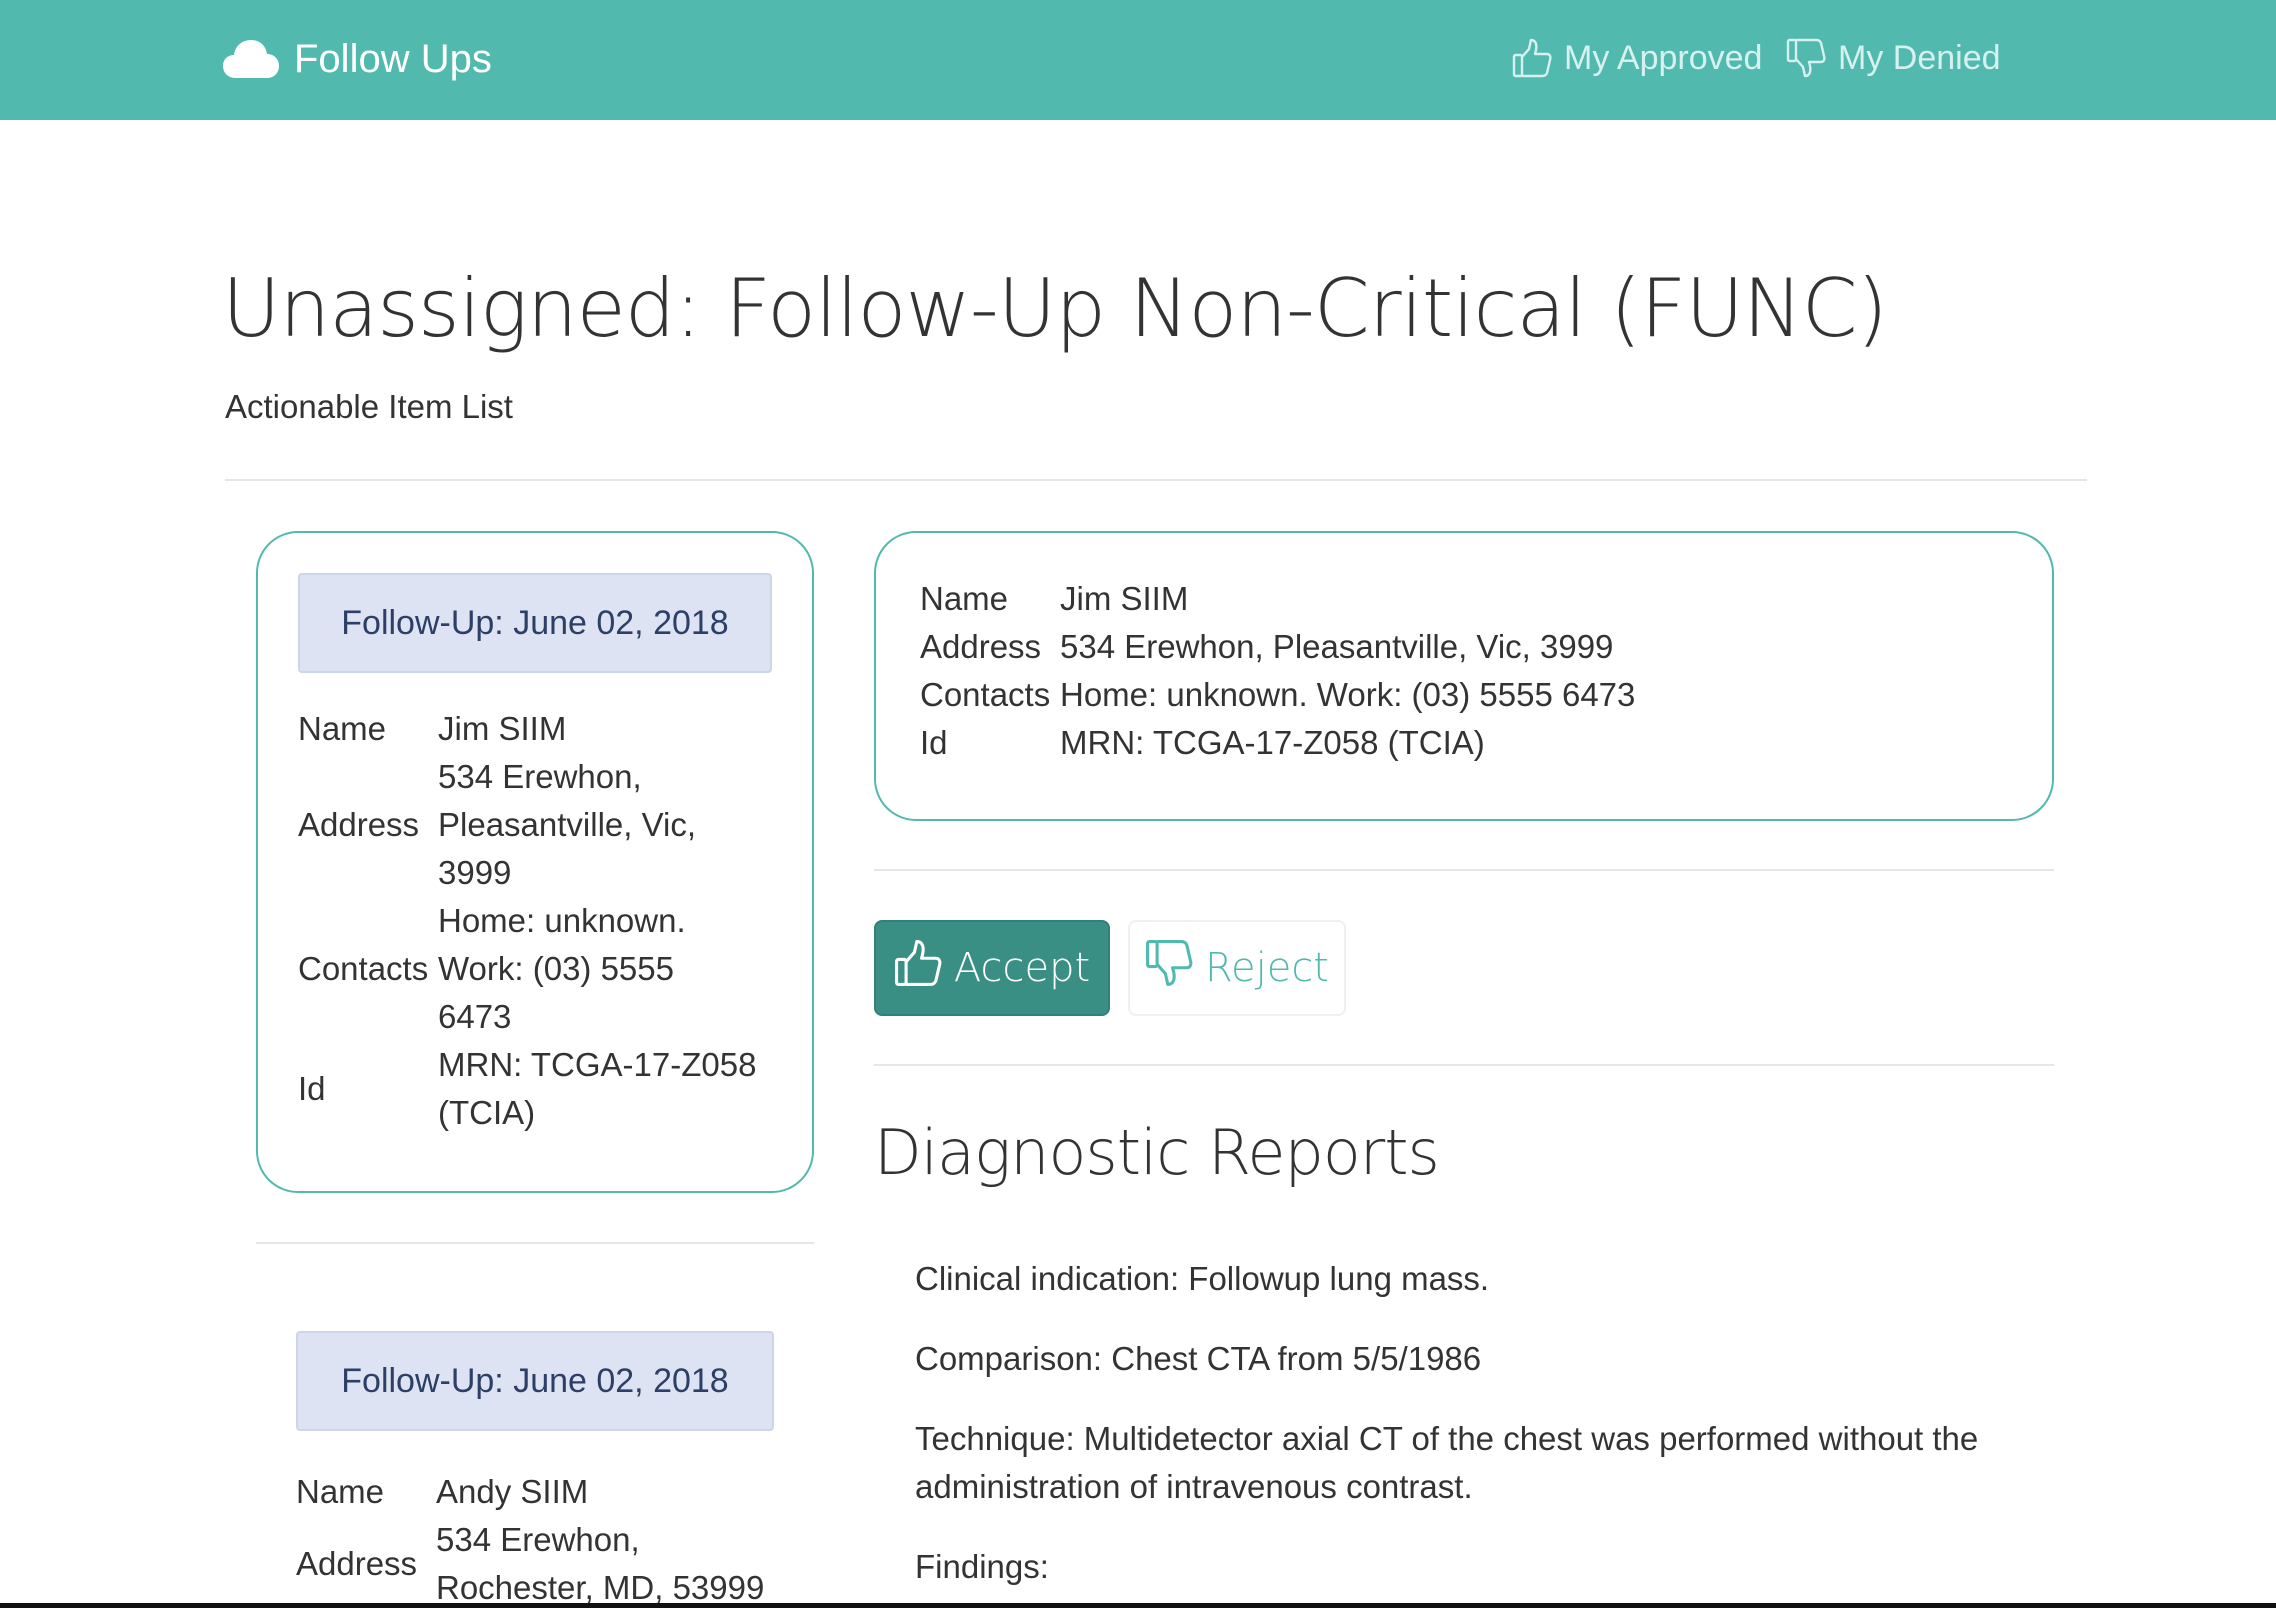 The height and width of the screenshot is (1612, 2276). Describe the element at coordinates (535, 1243) in the screenshot. I see `list-divider` at that location.